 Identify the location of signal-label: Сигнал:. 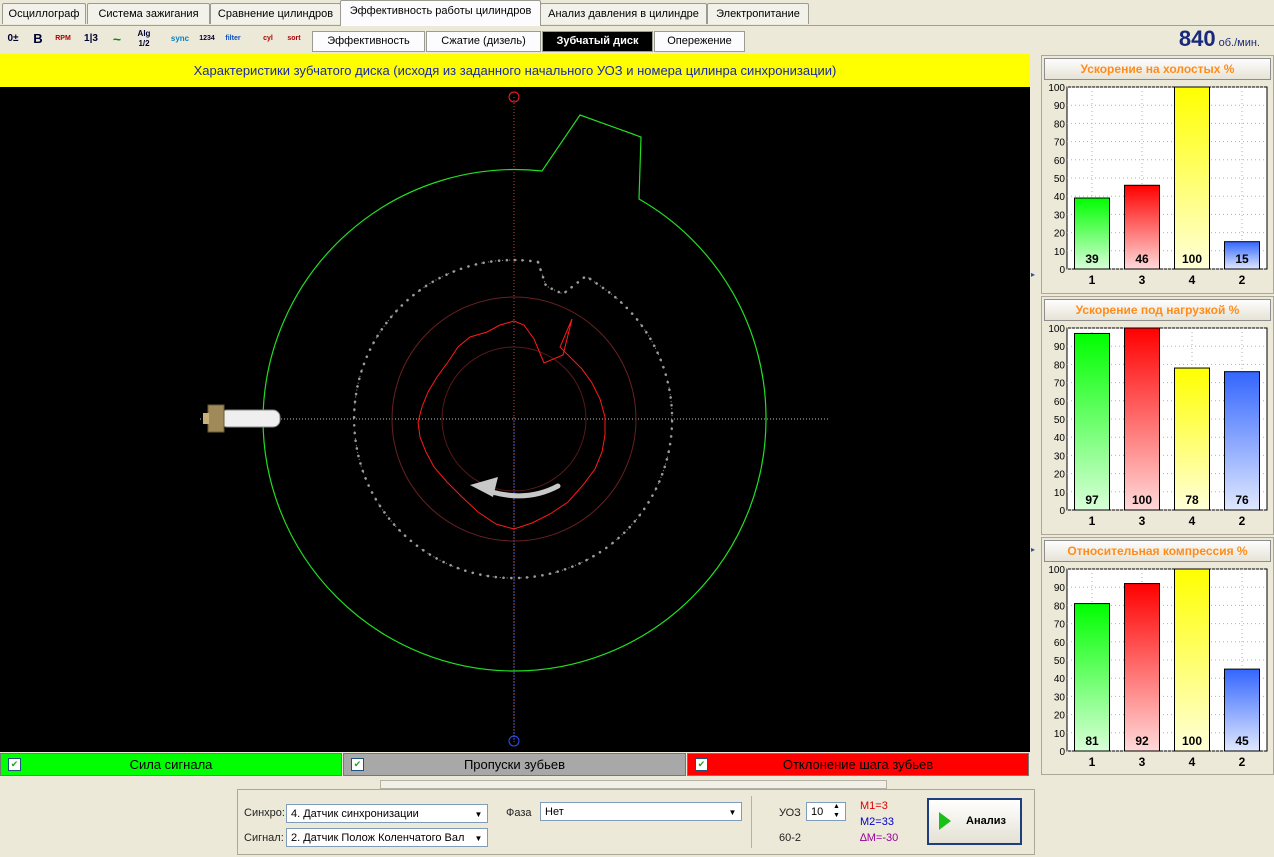
(264, 838).